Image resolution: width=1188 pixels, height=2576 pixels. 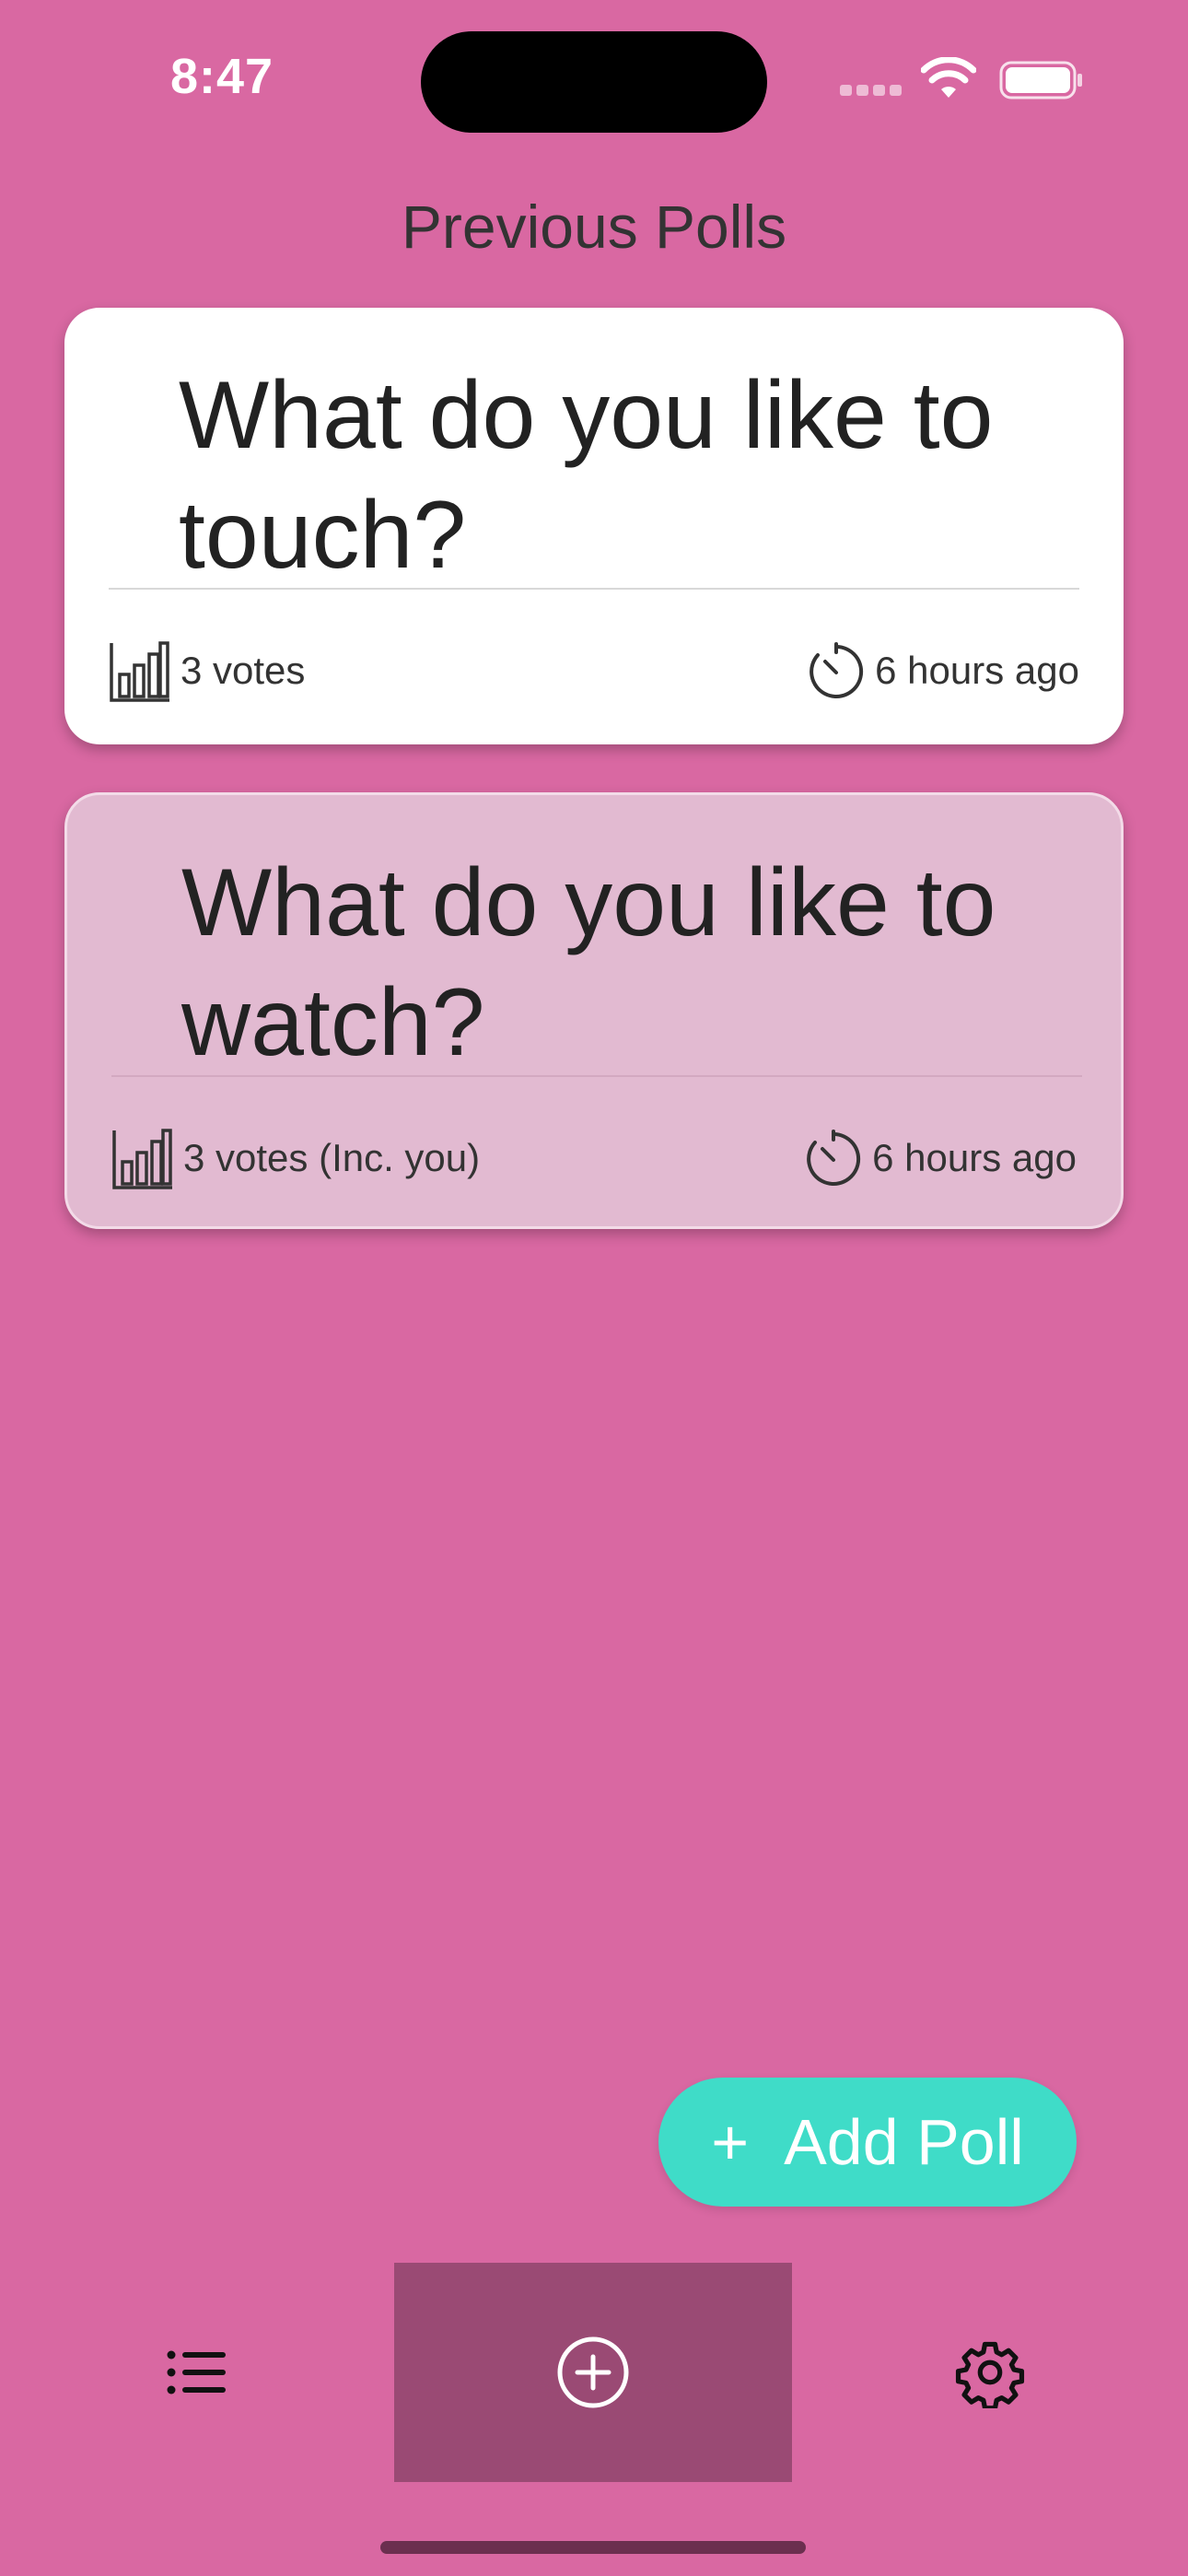 I want to click on vote-count: 3 votes, so click(x=207, y=671).